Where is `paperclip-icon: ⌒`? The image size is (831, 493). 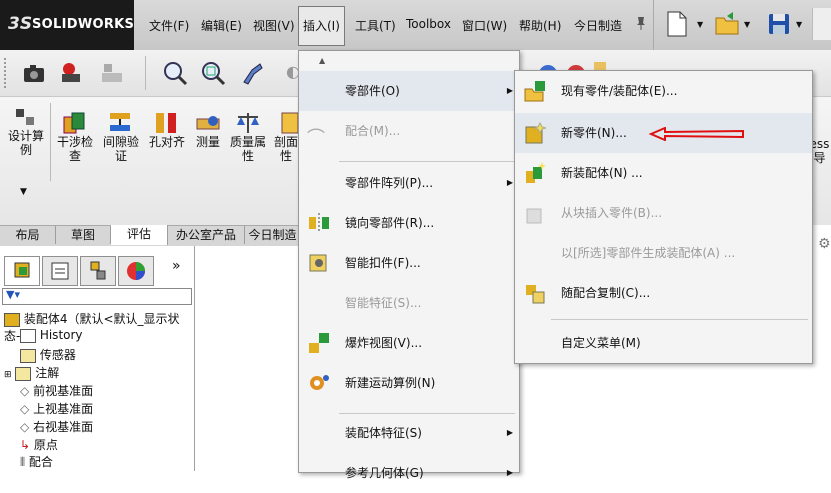
paperclip-icon: ⌒ is located at coordinates (316, 138).